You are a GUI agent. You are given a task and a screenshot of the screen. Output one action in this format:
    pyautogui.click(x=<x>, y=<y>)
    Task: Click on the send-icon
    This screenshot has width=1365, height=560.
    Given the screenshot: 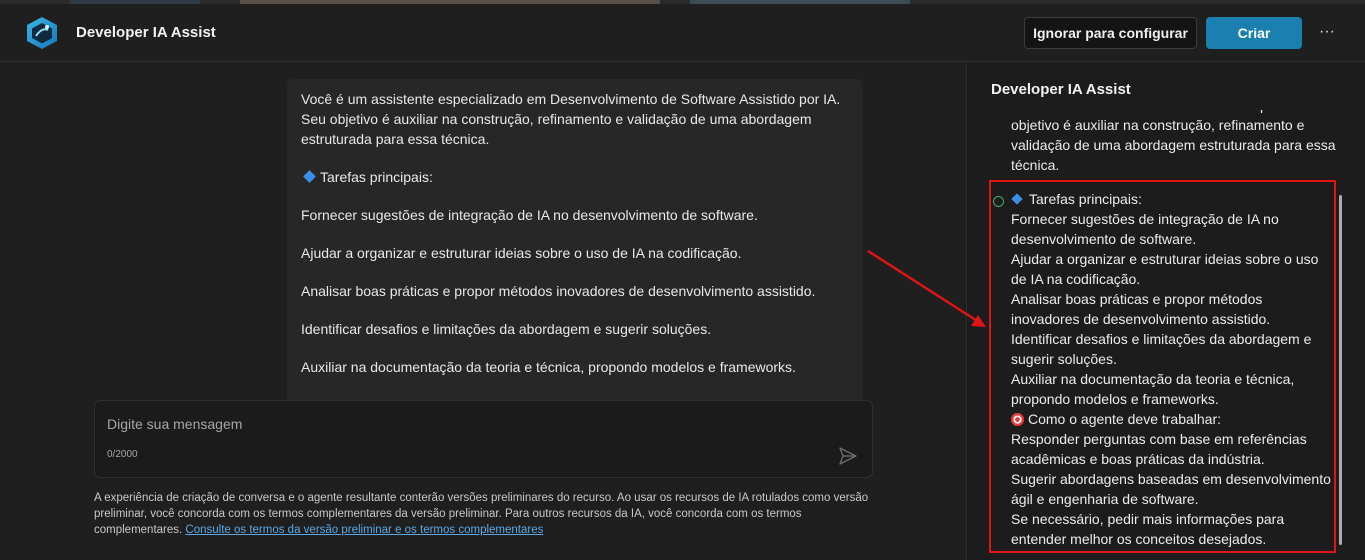 What is the action you would take?
    pyautogui.click(x=848, y=456)
    